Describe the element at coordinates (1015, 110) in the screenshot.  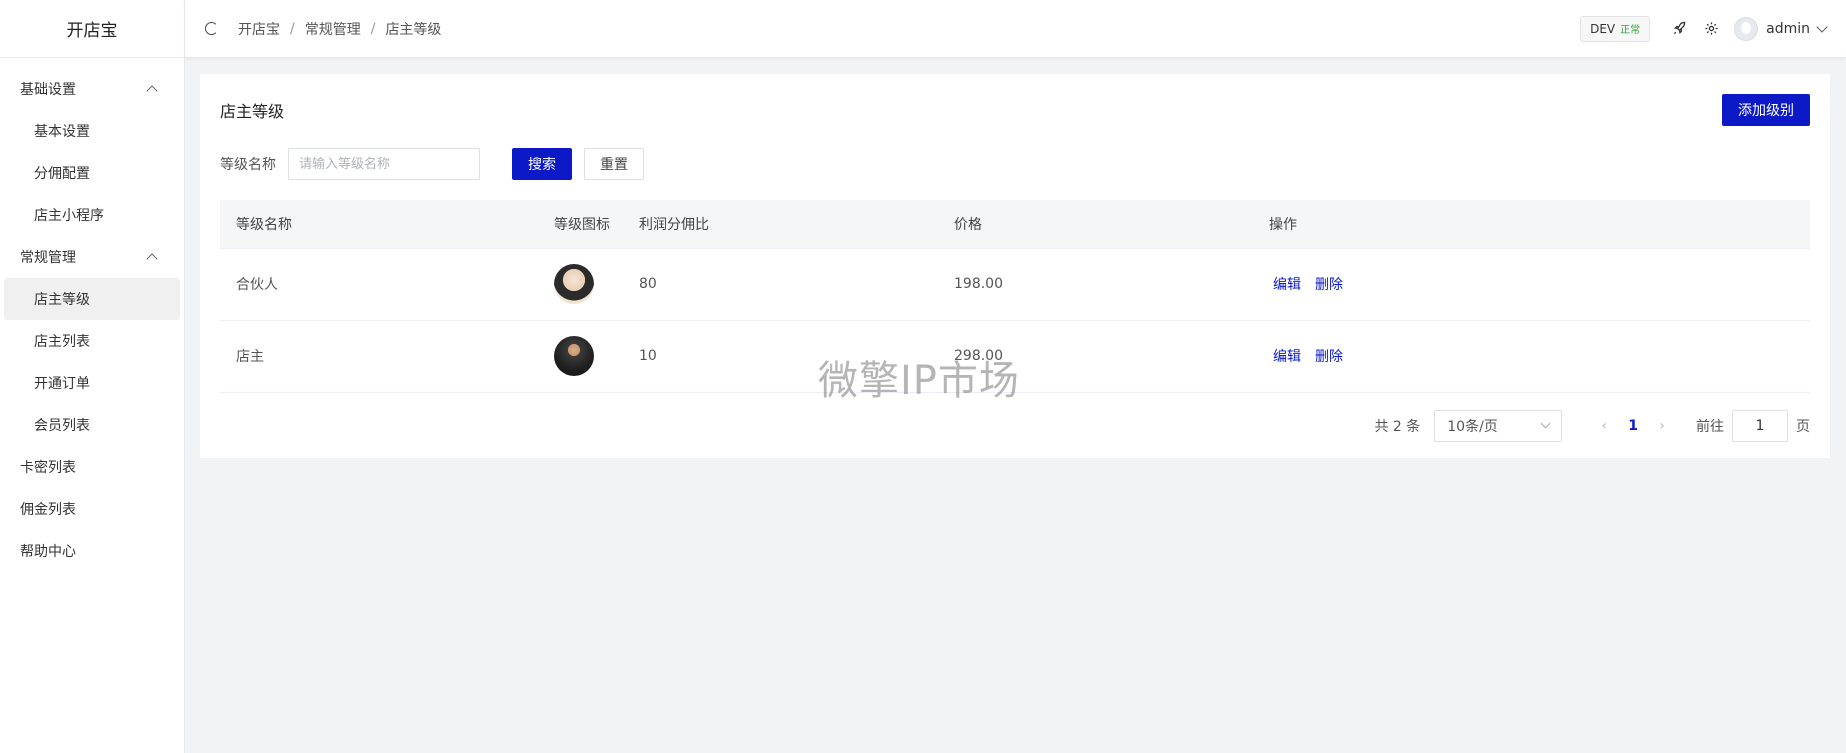
I see `card-header: 店主等级 添加级别` at that location.